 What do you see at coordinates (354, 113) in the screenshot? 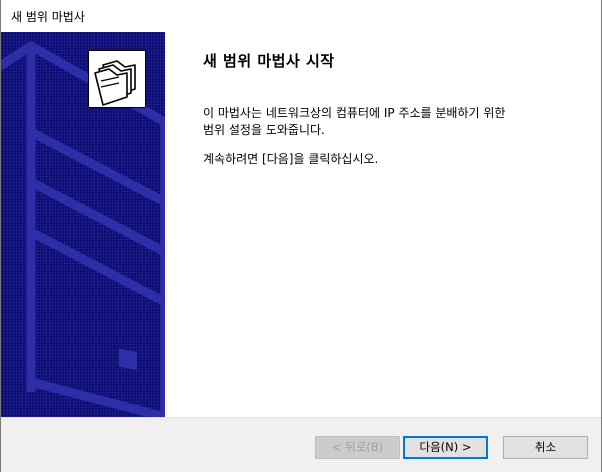
I see `description-line-1: 이 마법사는 네트워크상의 컴퓨터에 IP 주소를 분배하기 위한` at bounding box center [354, 113].